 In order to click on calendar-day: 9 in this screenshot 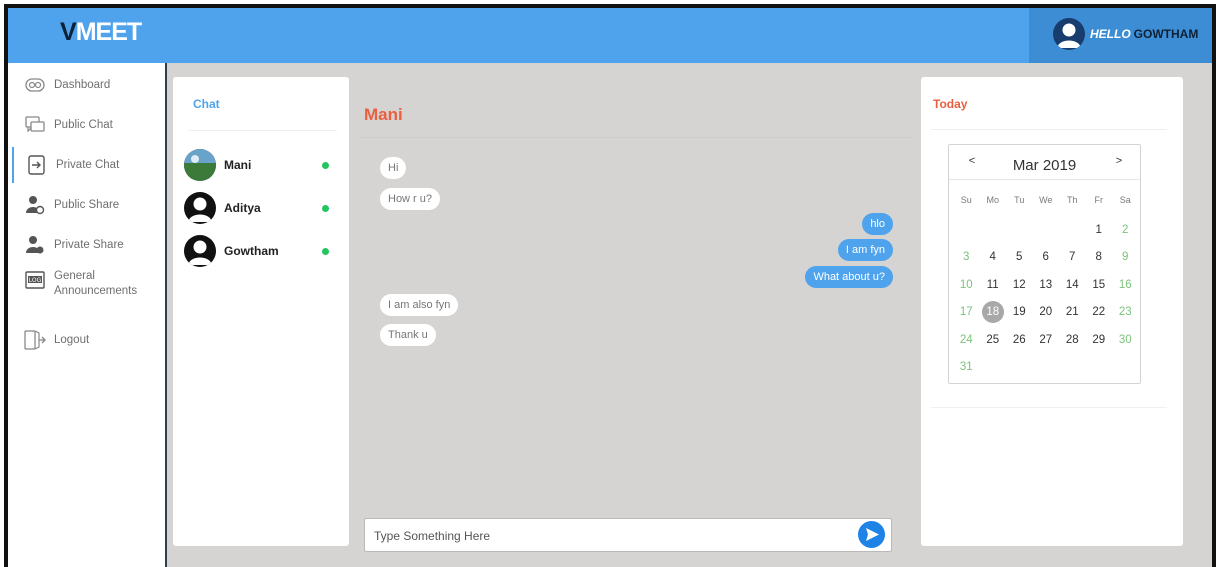, I will do `click(1125, 259)`.